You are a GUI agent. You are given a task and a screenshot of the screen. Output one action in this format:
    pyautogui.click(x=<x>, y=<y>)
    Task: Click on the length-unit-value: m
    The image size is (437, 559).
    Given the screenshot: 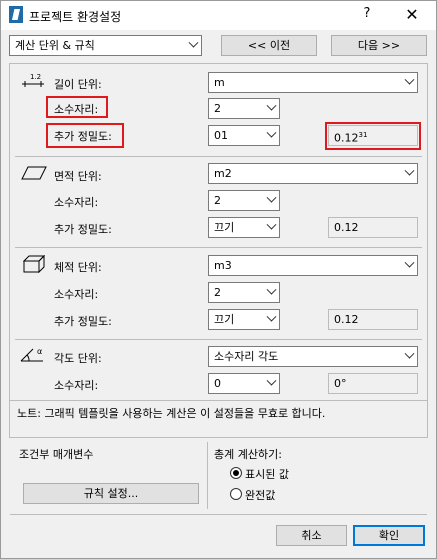 What is the action you would take?
    pyautogui.click(x=219, y=82)
    